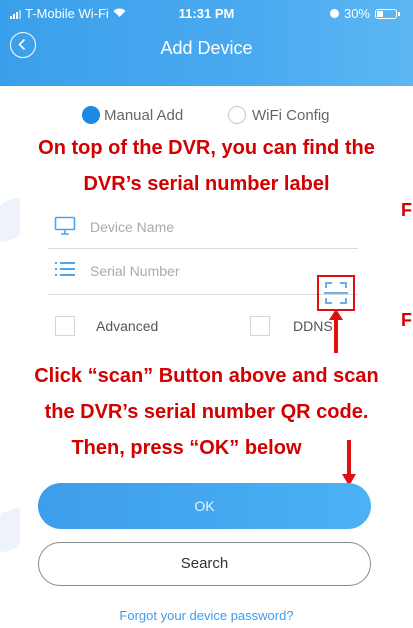  Describe the element at coordinates (206, 48) in the screenshot. I see `page-title: Add Device` at that location.